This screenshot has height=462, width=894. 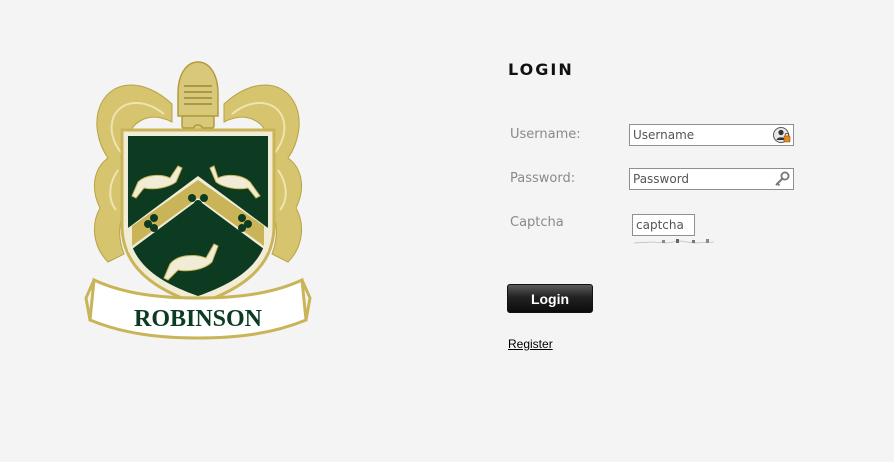 What do you see at coordinates (545, 134) in the screenshot?
I see `username-label: Username:` at bounding box center [545, 134].